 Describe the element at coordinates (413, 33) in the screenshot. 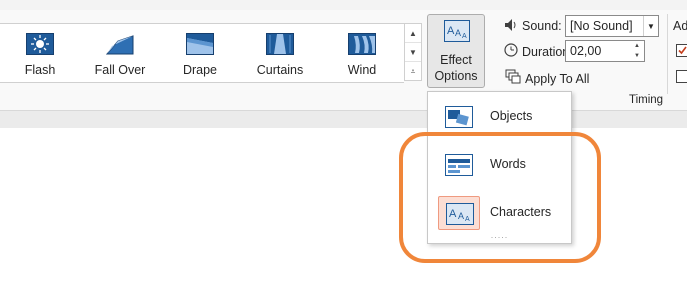

I see `gallery-scroll-up-button: ▲` at that location.